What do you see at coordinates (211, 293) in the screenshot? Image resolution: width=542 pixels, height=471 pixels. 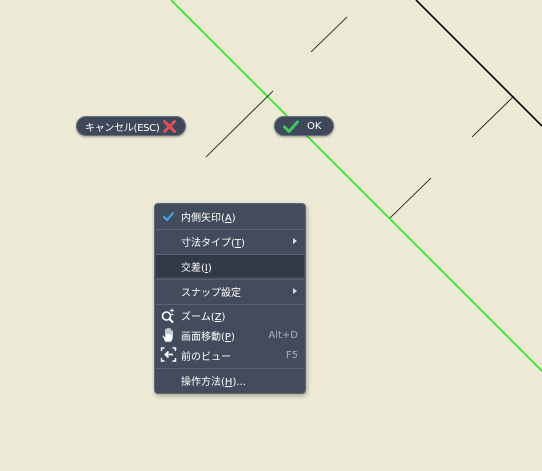 I see `menu-item-label: スナップ設定` at bounding box center [211, 293].